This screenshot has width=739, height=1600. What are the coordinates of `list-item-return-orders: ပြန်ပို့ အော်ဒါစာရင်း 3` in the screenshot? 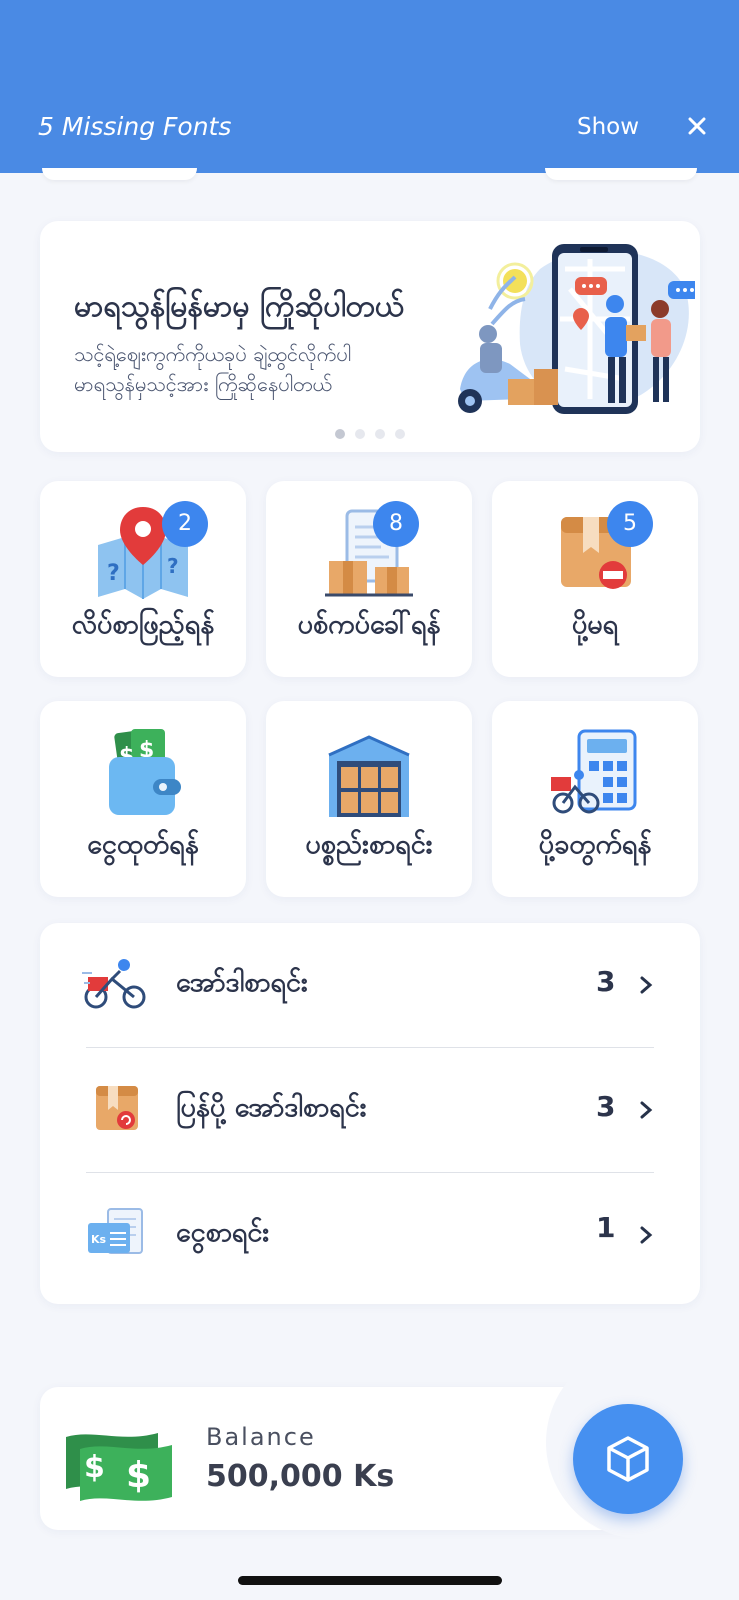 It's located at (370, 1110).